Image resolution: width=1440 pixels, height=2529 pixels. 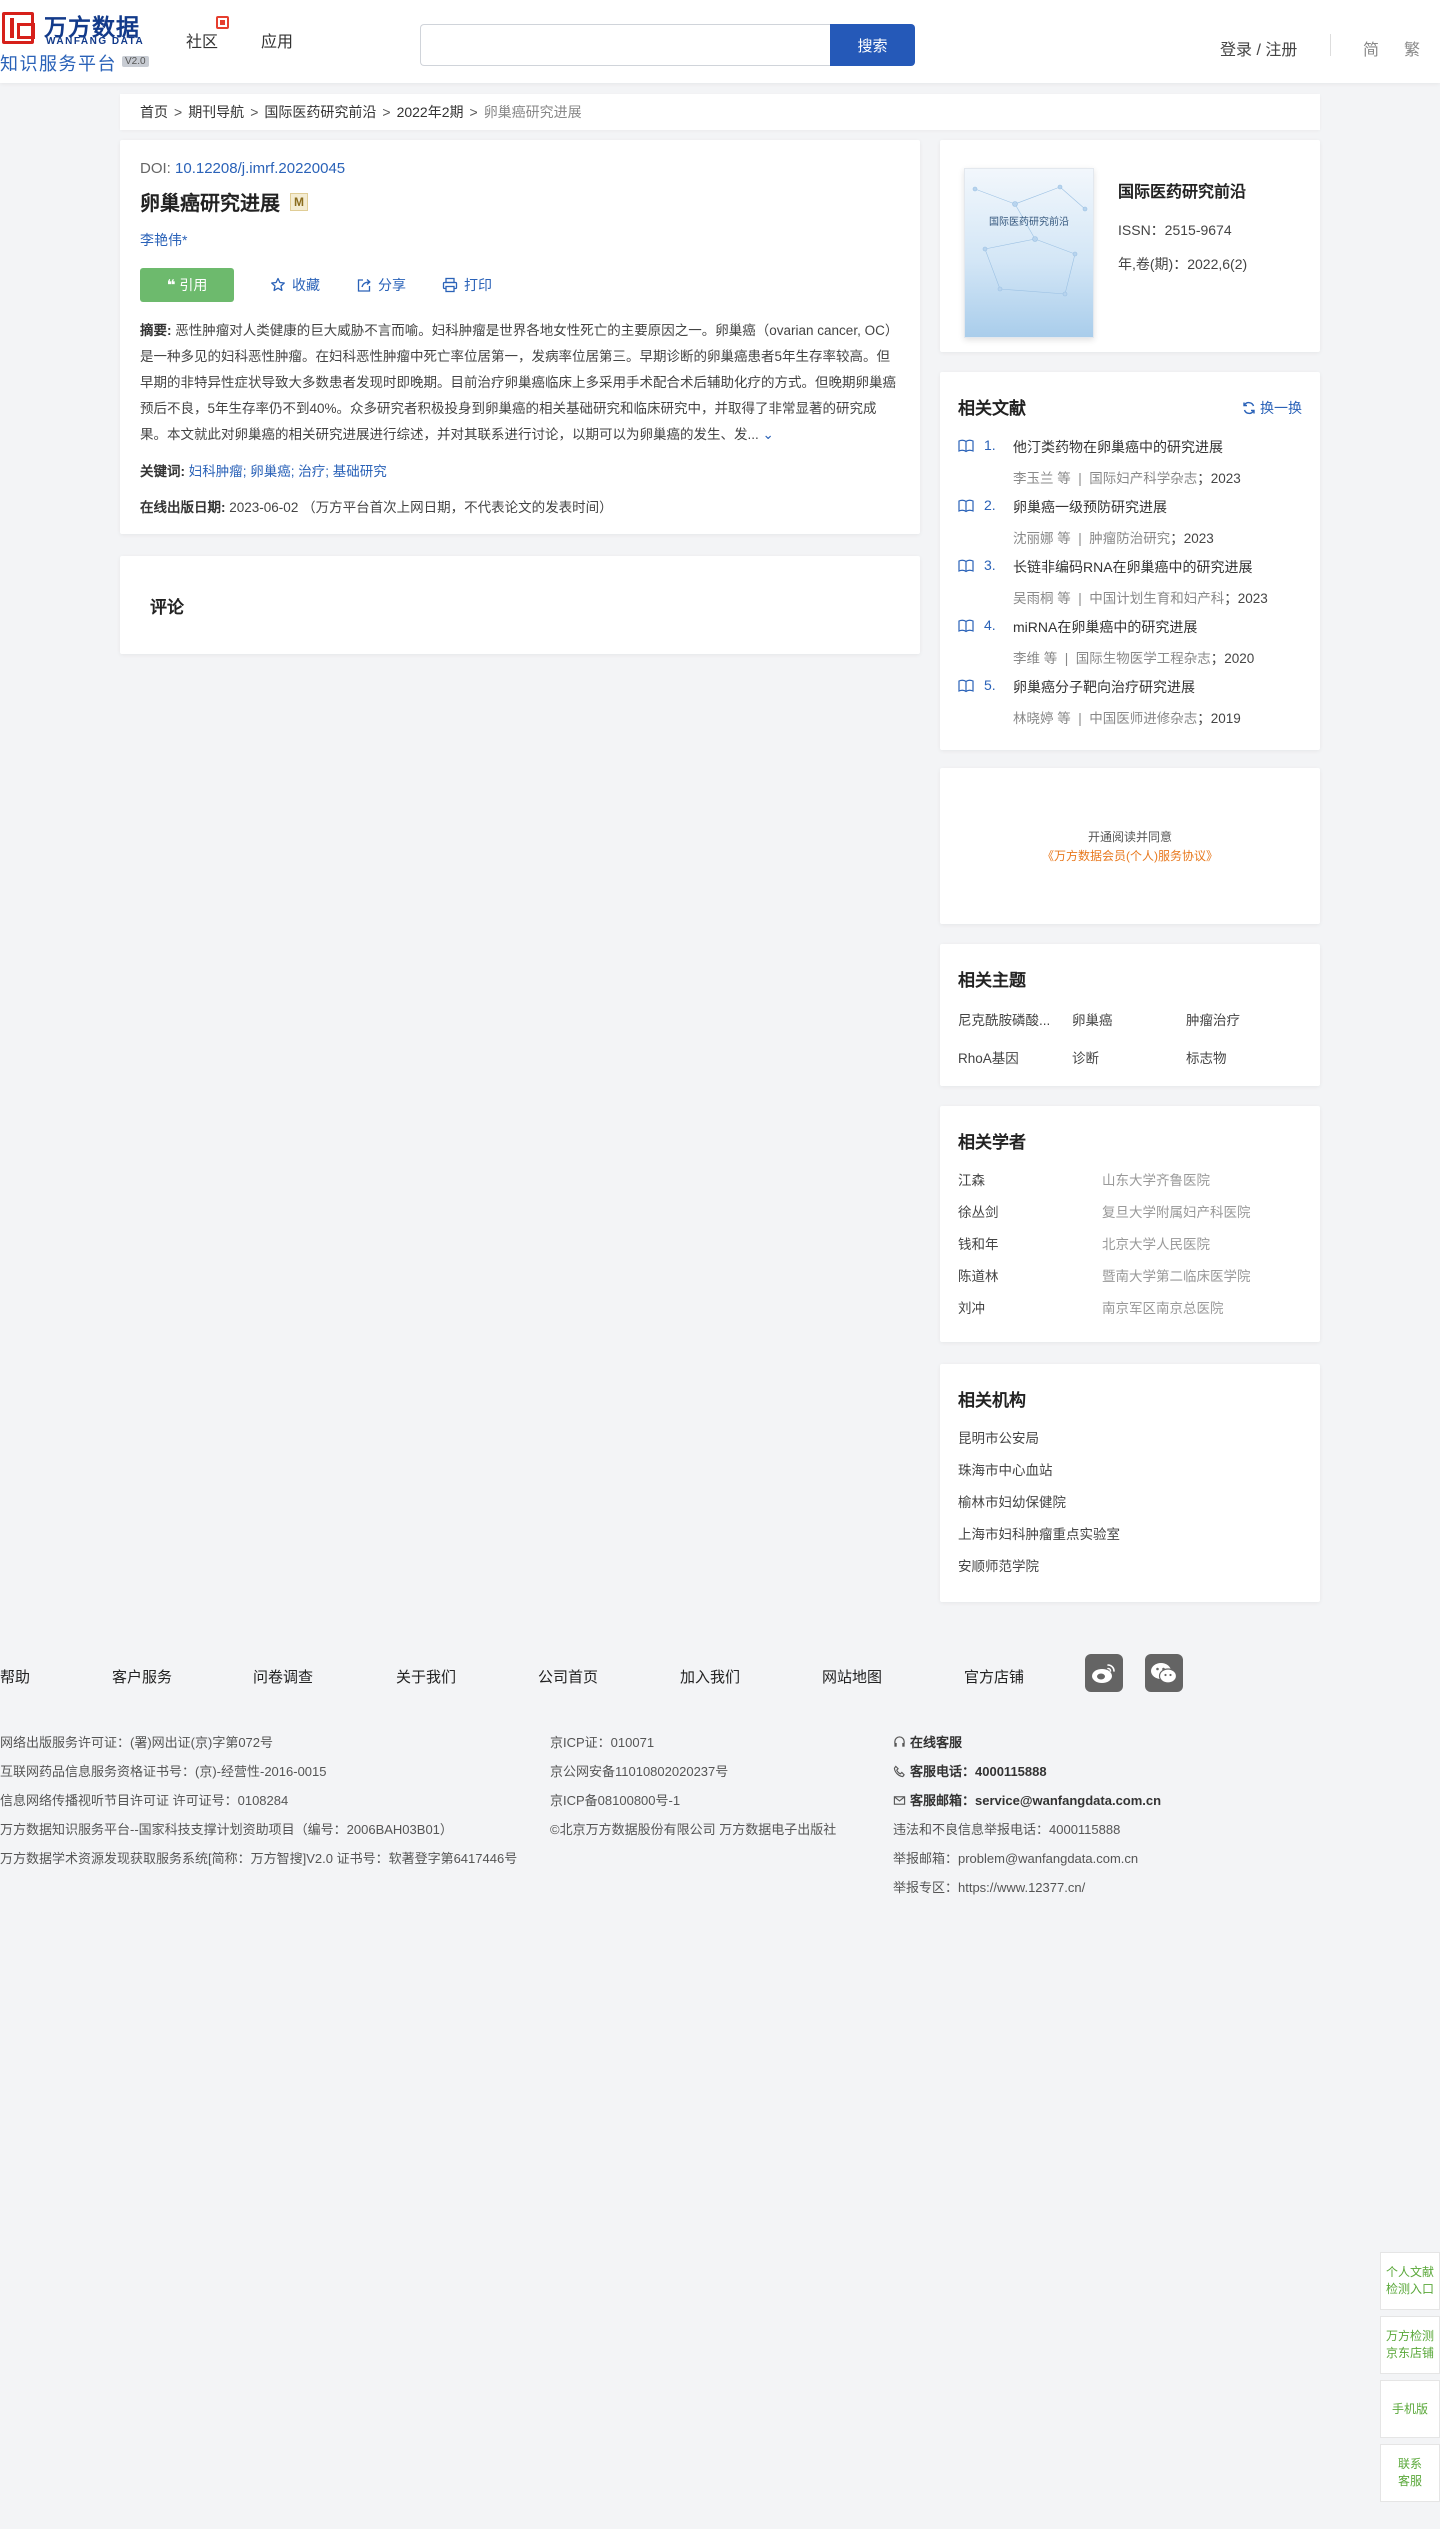 What do you see at coordinates (1015, 1057) in the screenshot?
I see `topic-link: RhoA基因` at bounding box center [1015, 1057].